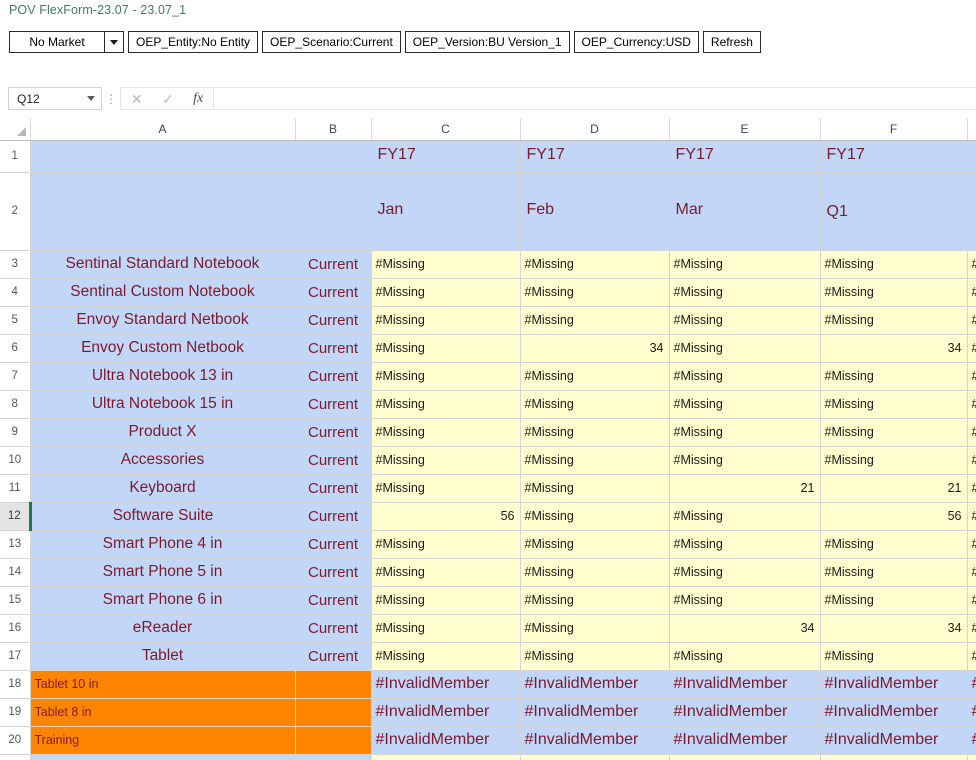  Describe the element at coordinates (163, 740) in the screenshot. I see `cell-A20: Training` at that location.